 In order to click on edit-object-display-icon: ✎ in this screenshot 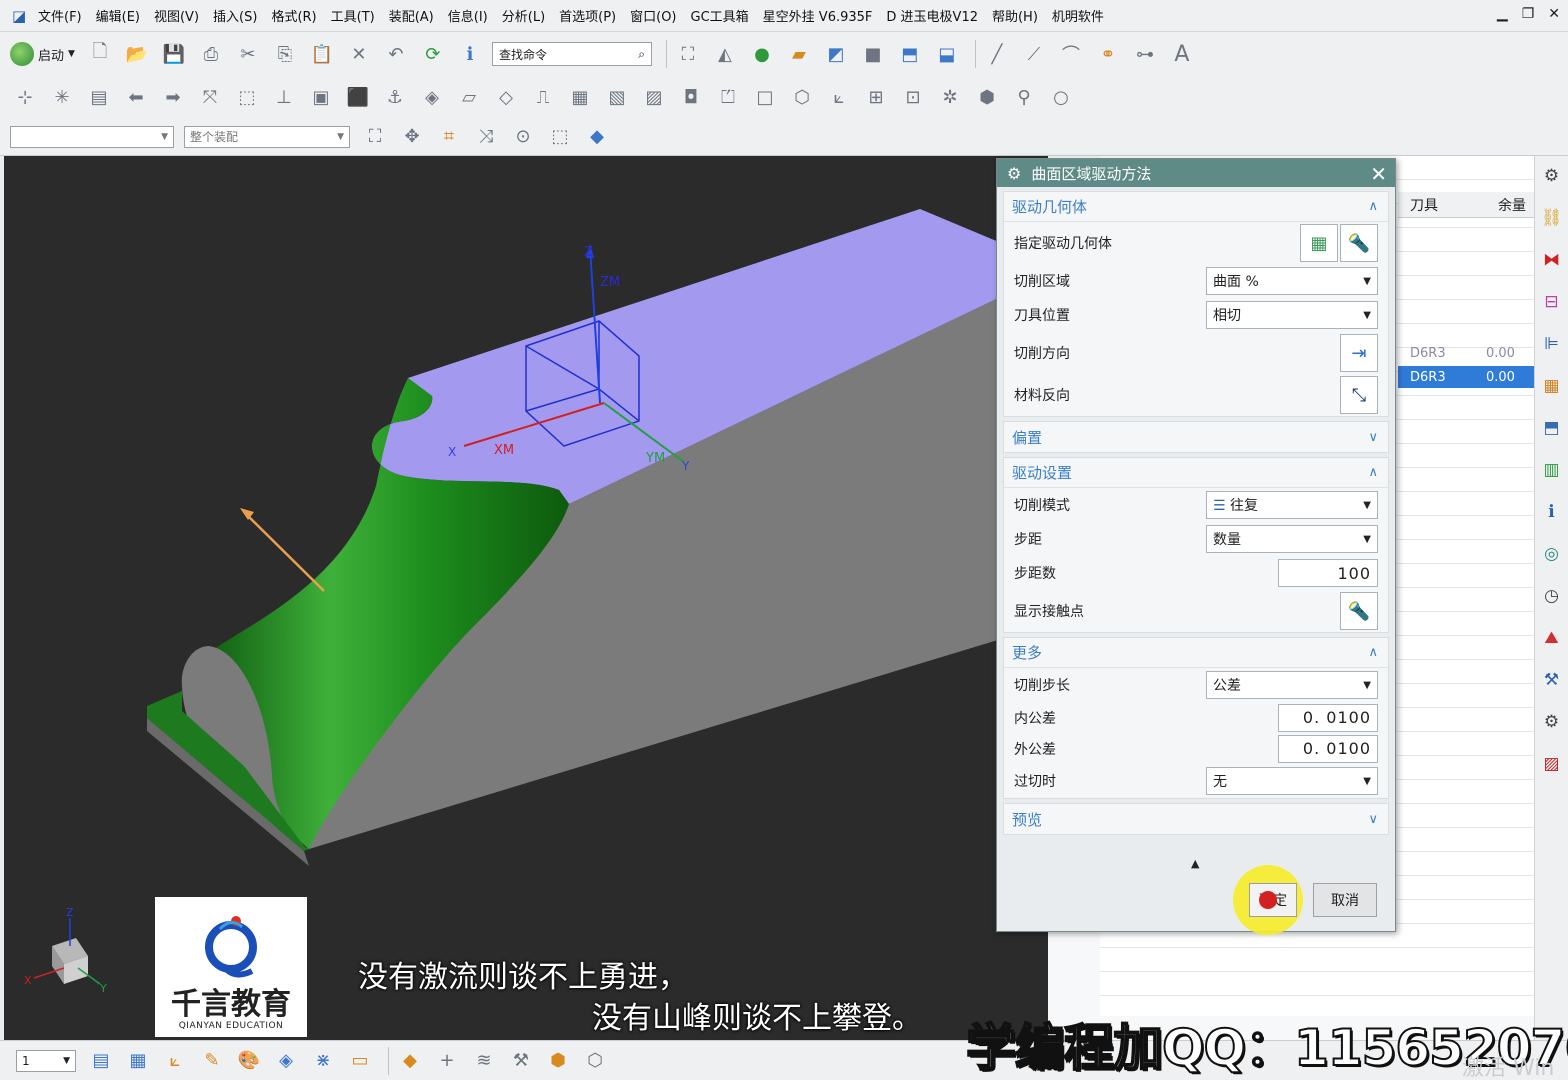, I will do `click(212, 1061)`.